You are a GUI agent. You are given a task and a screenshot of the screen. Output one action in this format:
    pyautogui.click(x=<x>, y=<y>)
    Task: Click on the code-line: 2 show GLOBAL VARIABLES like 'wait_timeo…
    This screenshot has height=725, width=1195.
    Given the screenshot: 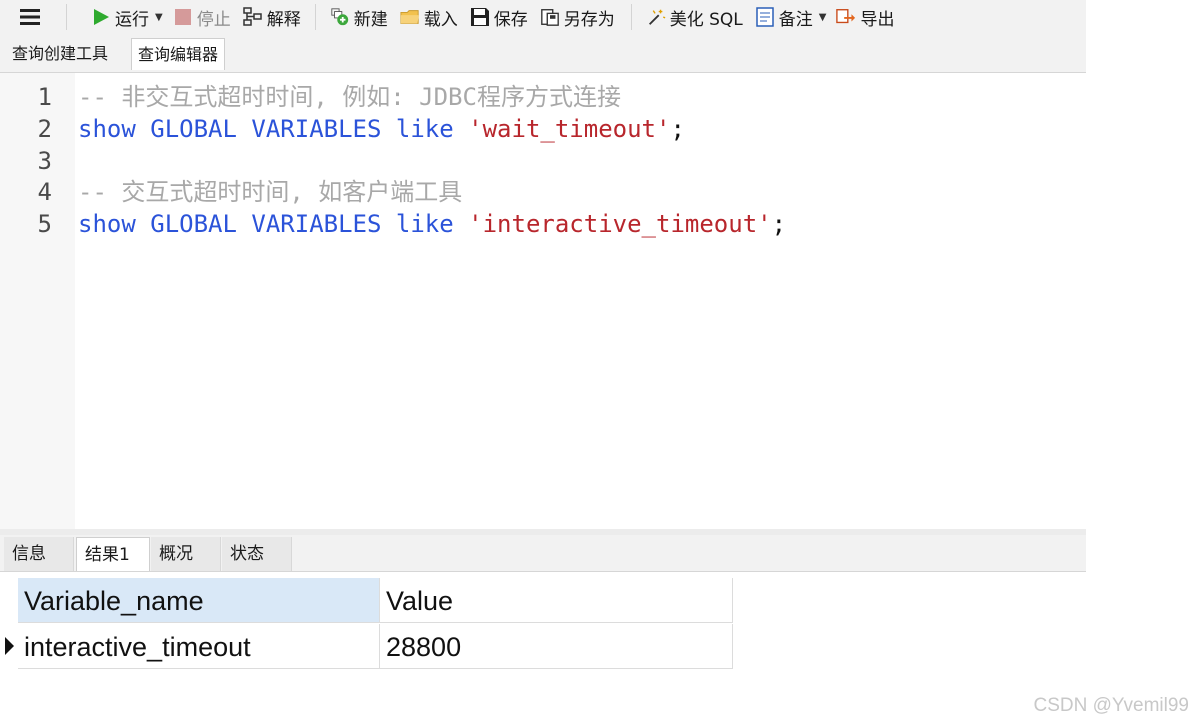 What is the action you would take?
    pyautogui.click(x=543, y=129)
    